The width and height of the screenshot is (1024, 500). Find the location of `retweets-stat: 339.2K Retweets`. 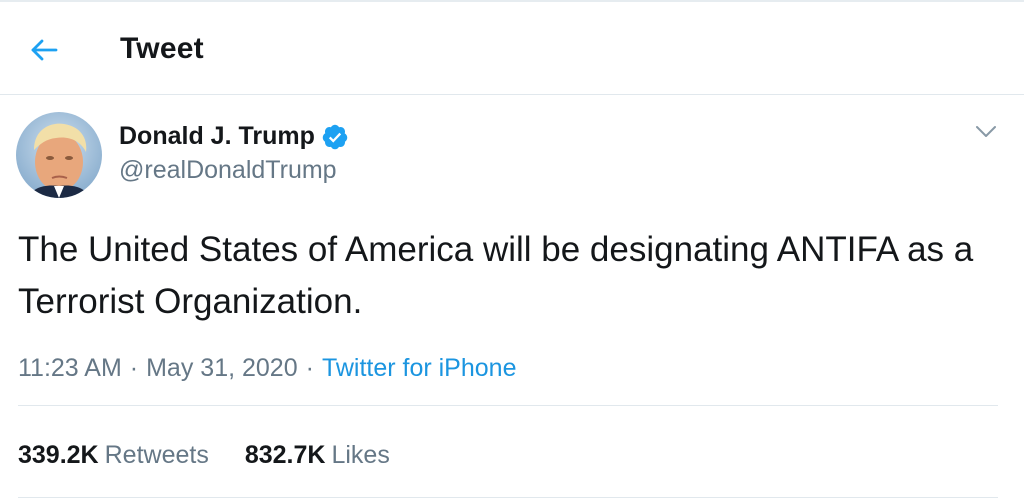

retweets-stat: 339.2K Retweets is located at coordinates (113, 455).